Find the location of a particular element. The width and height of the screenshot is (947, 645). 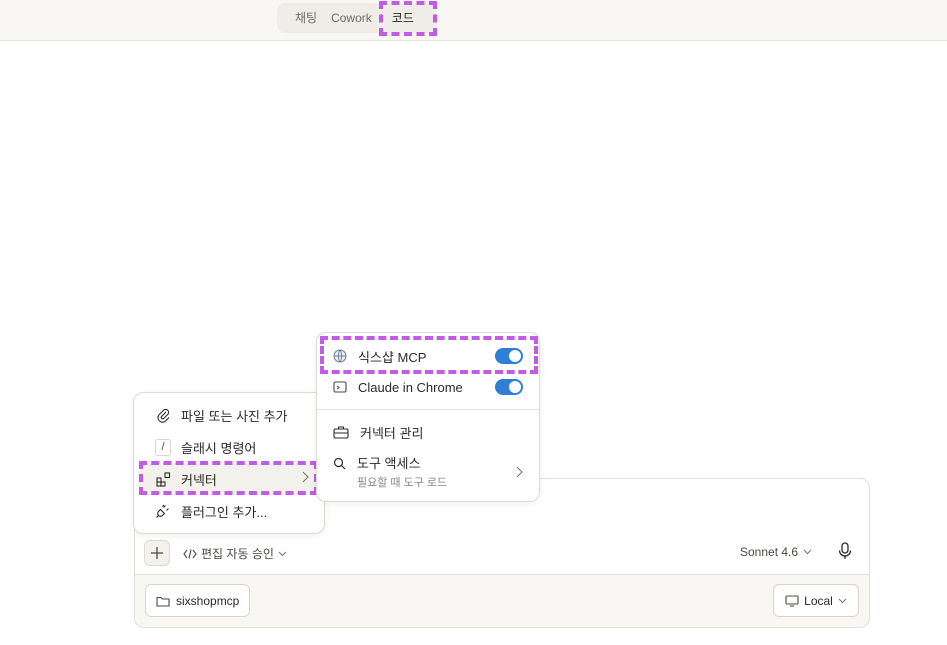

folder-icon is located at coordinates (163, 601).